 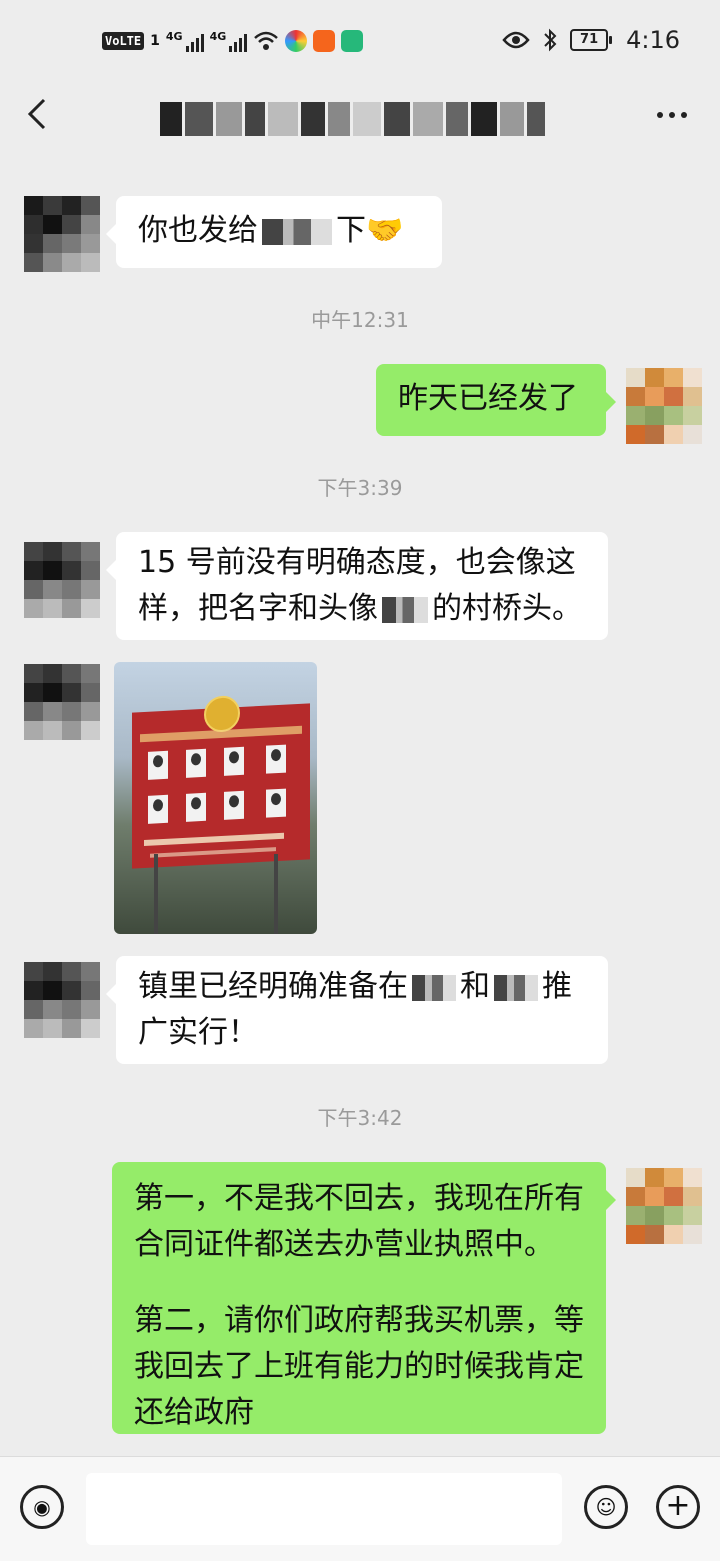 I want to click on message-bubble: 你也发给 下🤝, so click(x=274, y=232).